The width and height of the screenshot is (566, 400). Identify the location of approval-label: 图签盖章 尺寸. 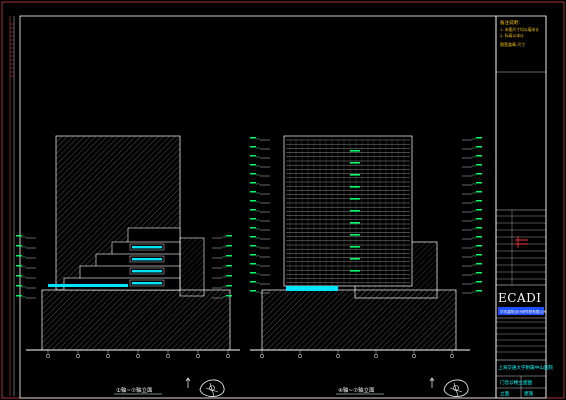
(512, 44).